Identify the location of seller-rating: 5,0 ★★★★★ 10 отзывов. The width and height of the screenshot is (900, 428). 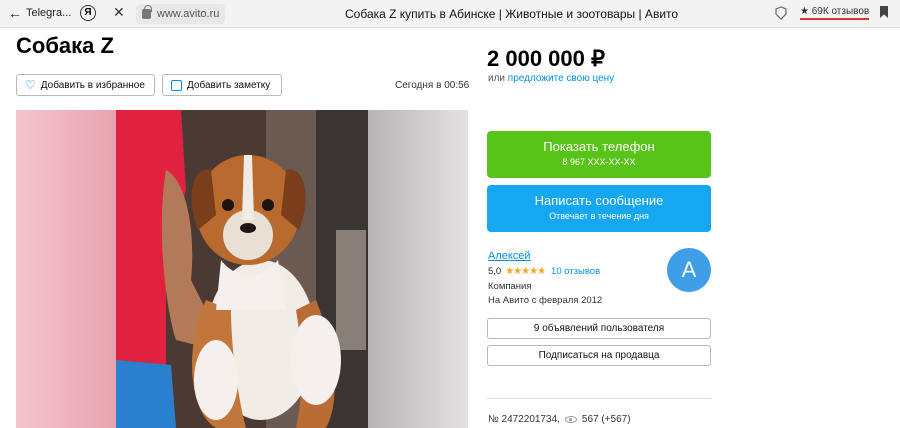
(544, 271).